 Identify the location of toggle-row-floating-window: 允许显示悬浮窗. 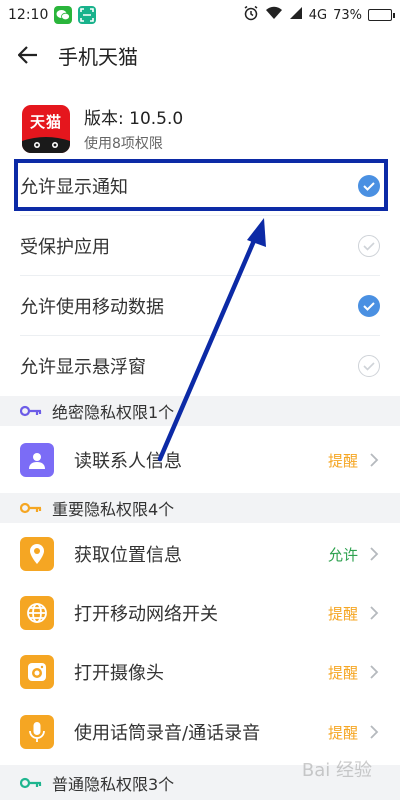
(200, 366).